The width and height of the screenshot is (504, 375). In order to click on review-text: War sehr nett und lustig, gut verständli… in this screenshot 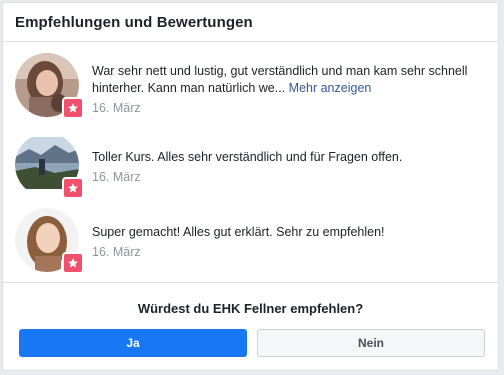, I will do `click(288, 80)`.